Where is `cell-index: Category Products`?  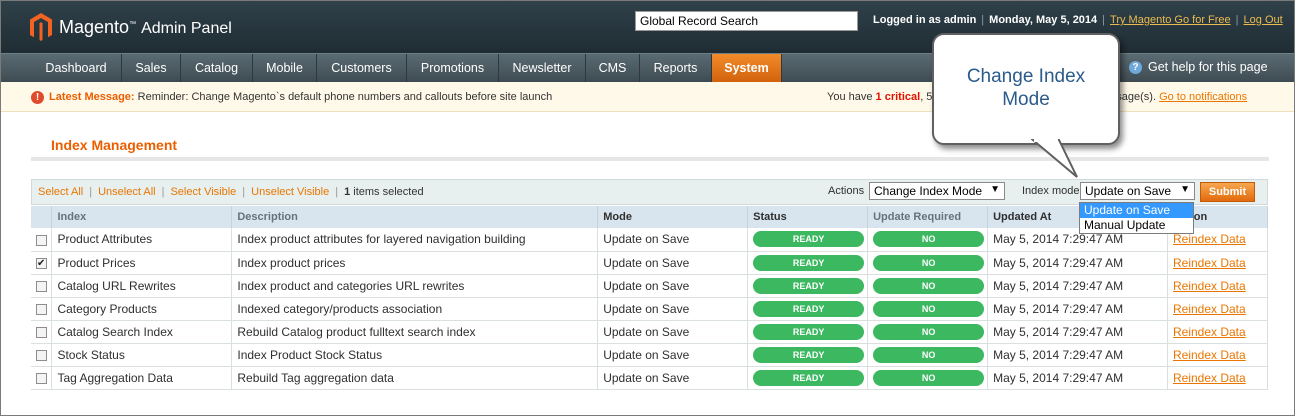 cell-index: Category Products is located at coordinates (142, 309).